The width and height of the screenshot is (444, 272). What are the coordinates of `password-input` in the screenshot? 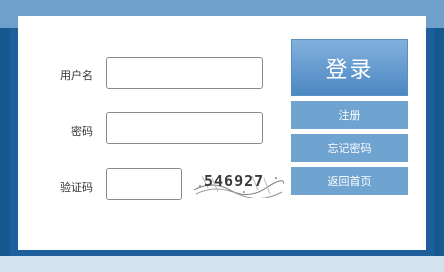 It's located at (184, 128).